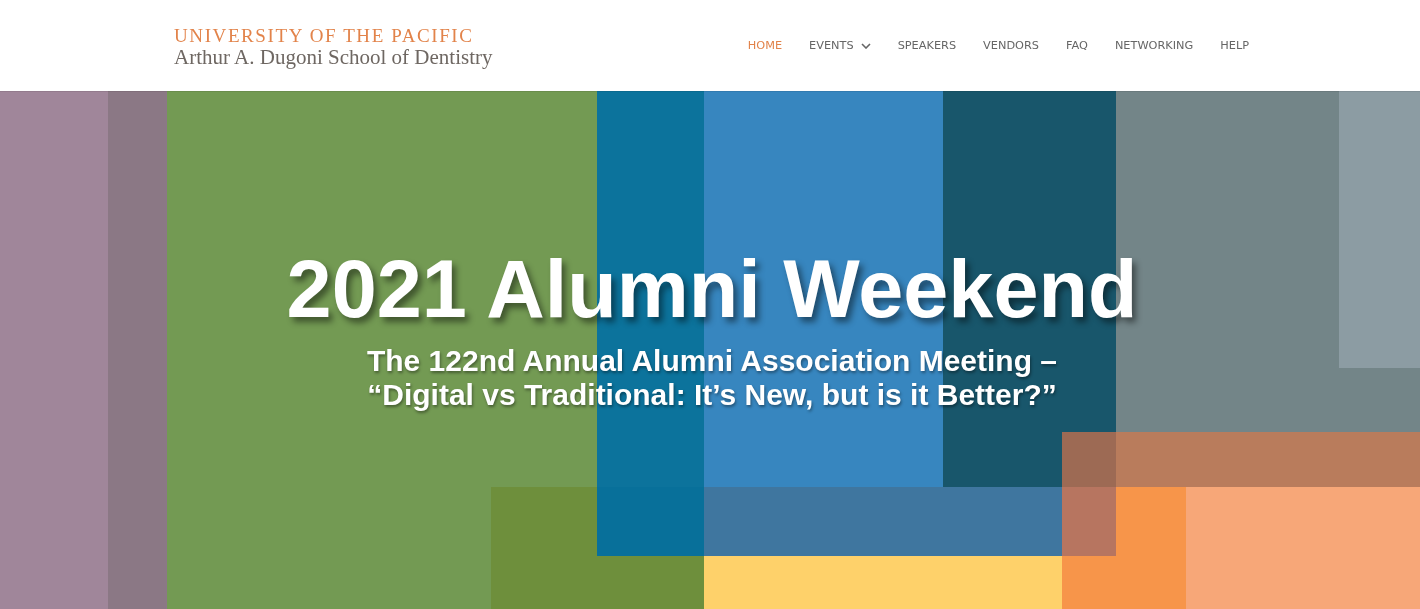  What do you see at coordinates (712, 289) in the screenshot?
I see `hero-title: 2021 Alumni Weekend` at bounding box center [712, 289].